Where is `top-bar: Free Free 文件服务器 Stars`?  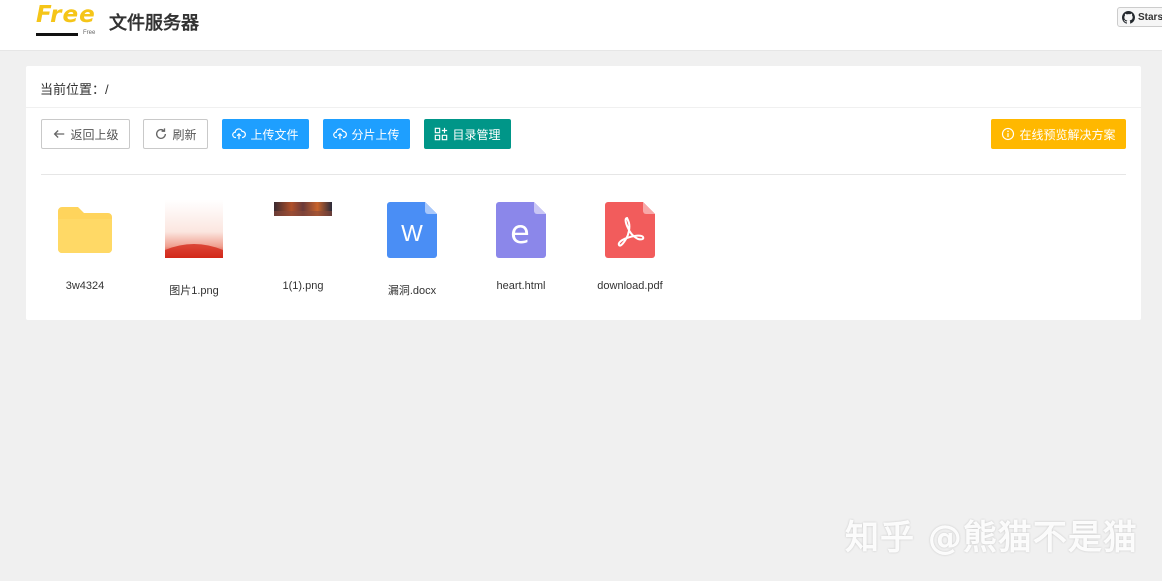
top-bar: Free Free 文件服务器 Stars is located at coordinates (581, 25).